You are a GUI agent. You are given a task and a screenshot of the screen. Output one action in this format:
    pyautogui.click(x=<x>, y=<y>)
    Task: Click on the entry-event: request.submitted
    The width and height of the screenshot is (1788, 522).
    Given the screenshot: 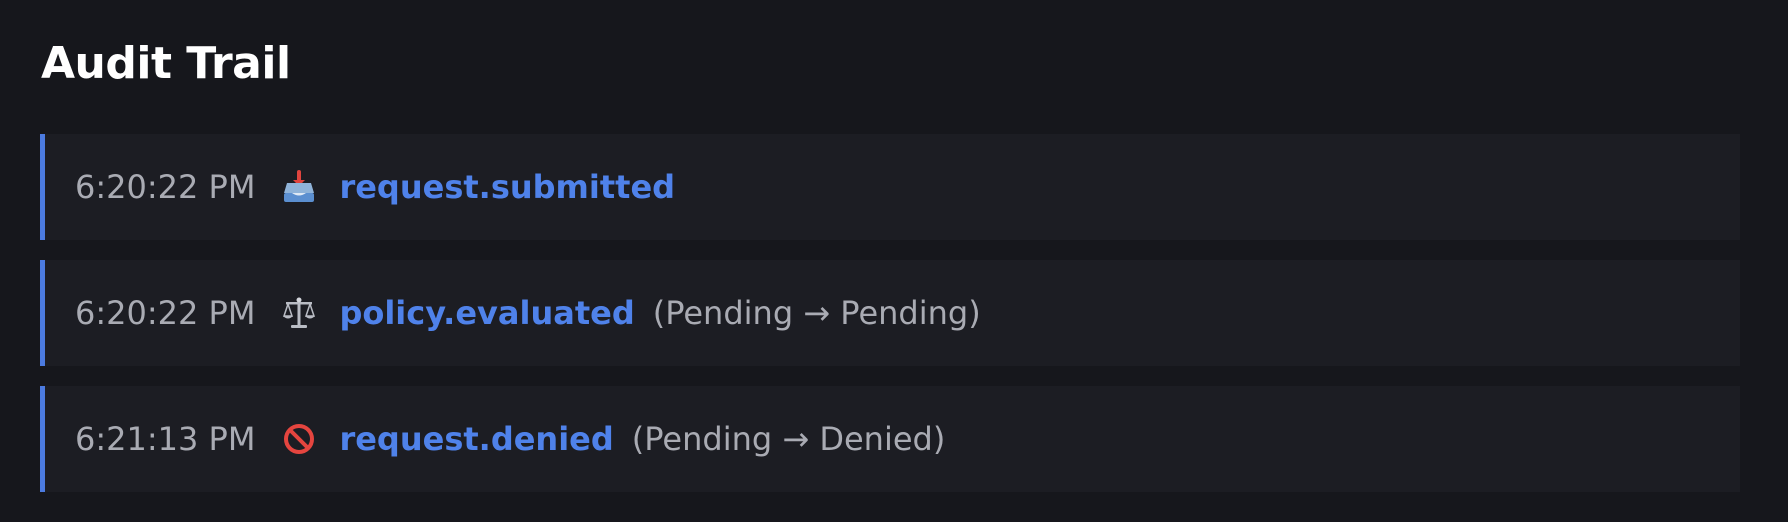 What is the action you would take?
    pyautogui.click(x=507, y=187)
    